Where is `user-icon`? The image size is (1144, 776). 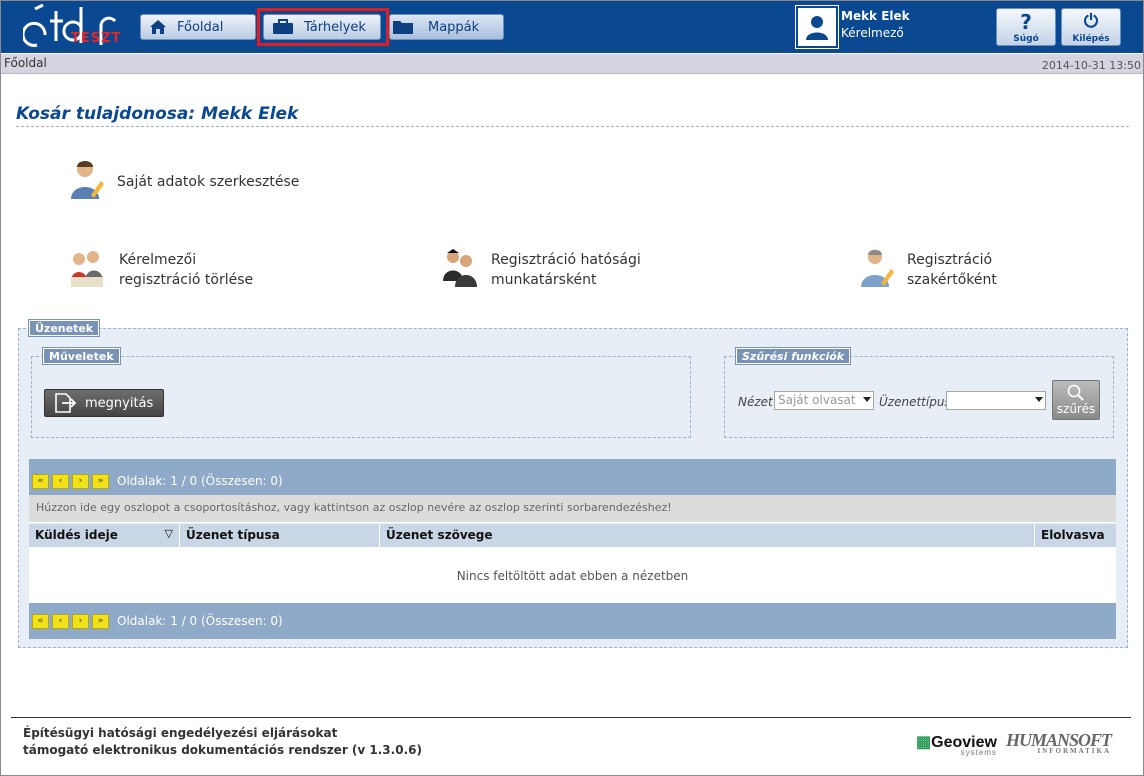
user-icon is located at coordinates (817, 28).